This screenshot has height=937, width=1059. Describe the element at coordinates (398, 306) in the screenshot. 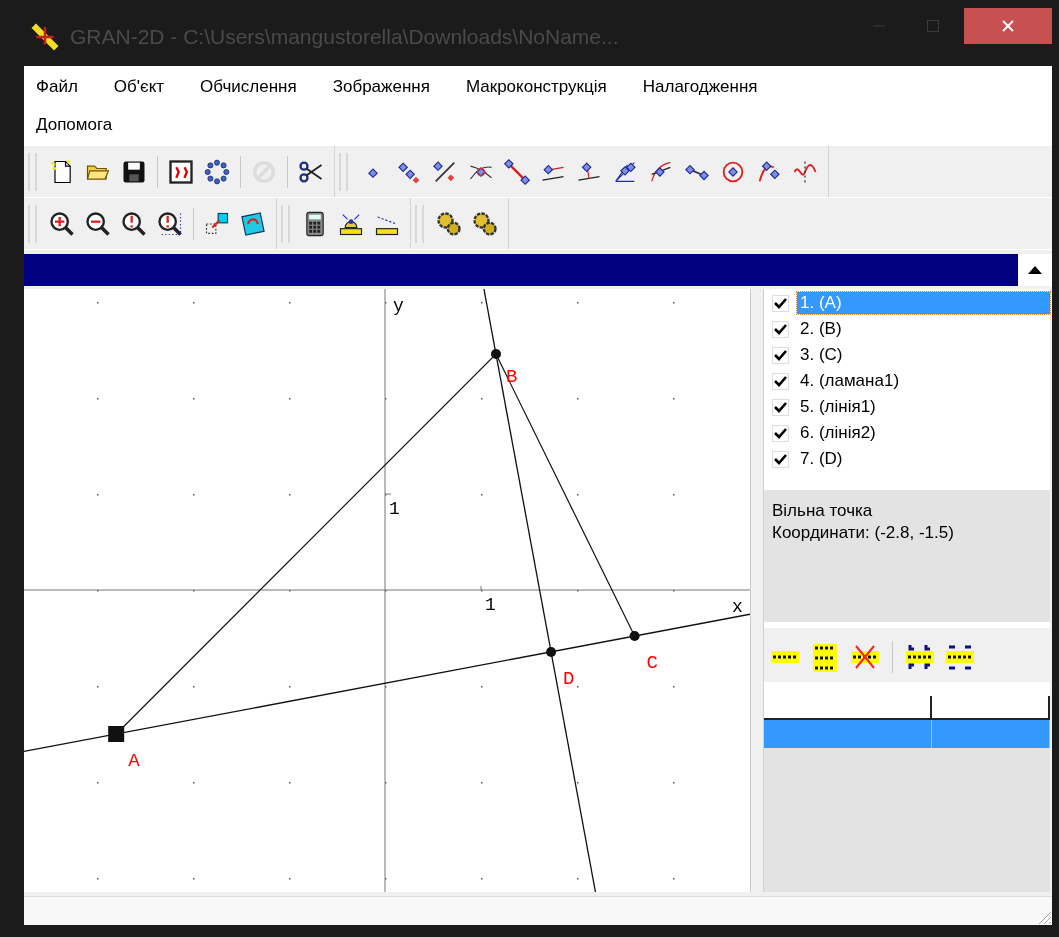

I see `axis-label: y` at that location.